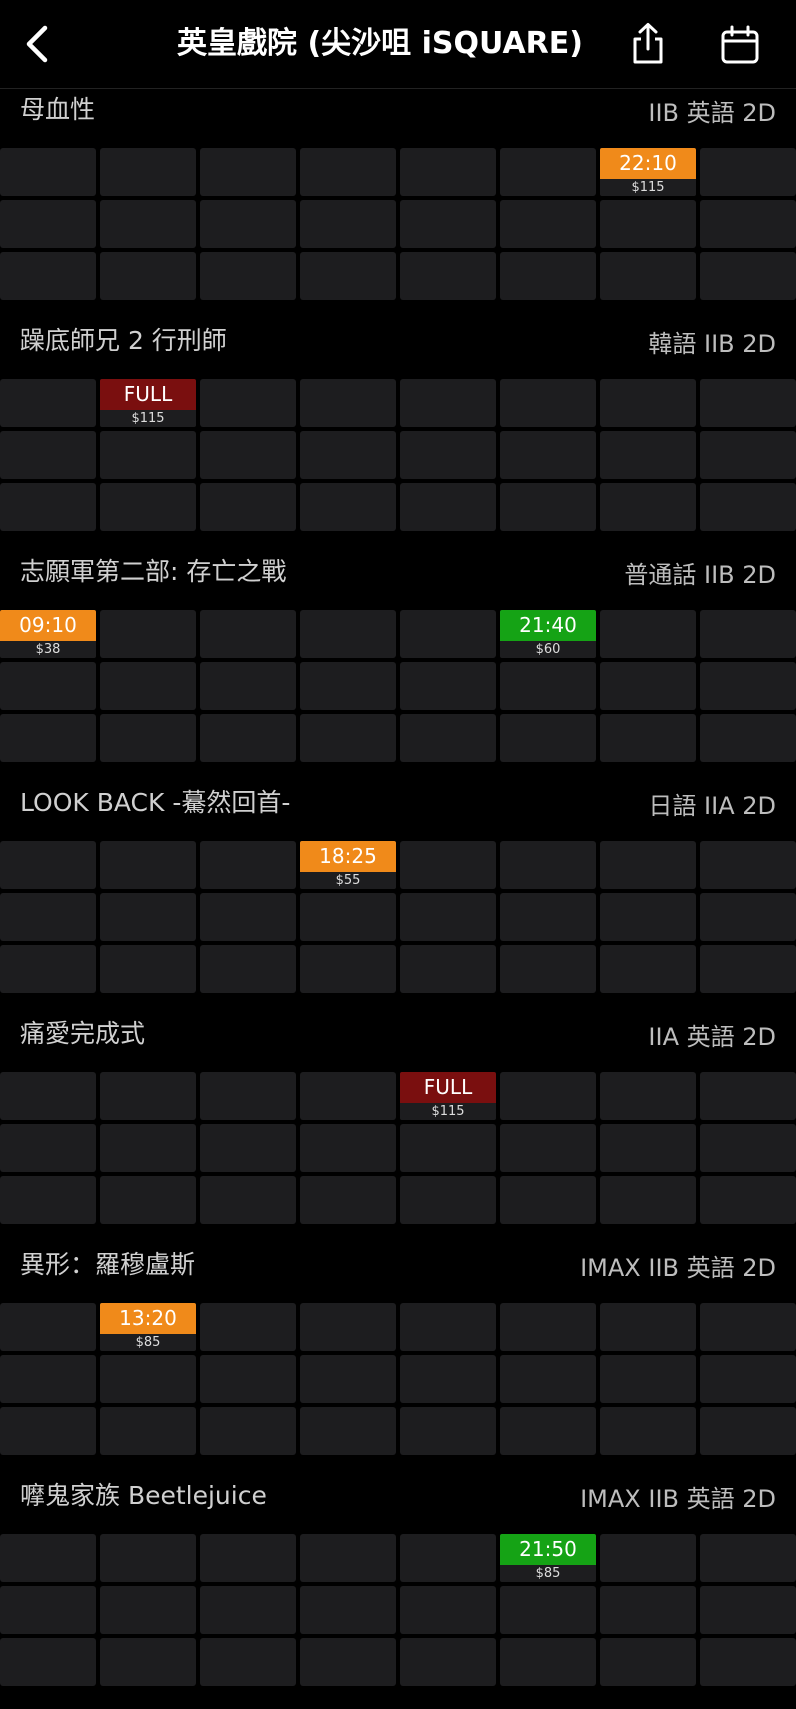 The height and width of the screenshot is (1709, 796). I want to click on share-icon, so click(648, 44).